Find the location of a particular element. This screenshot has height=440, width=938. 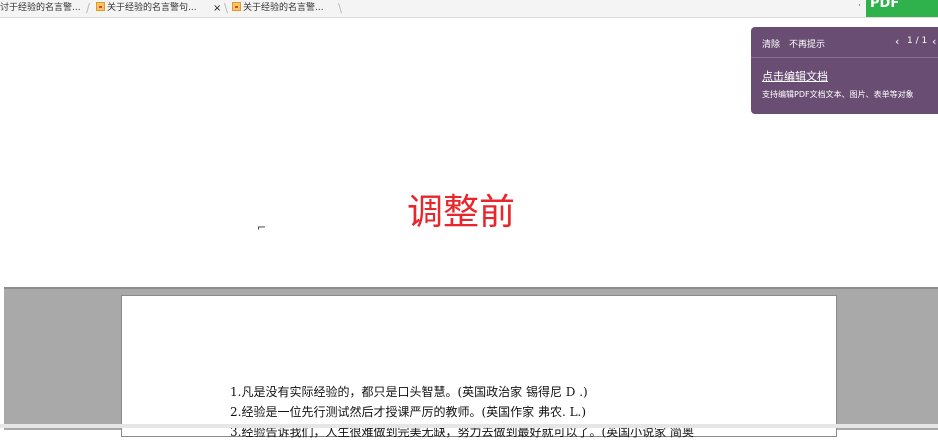

tip-description: 支持编辑PDF文档文本、图片、表单等对象 is located at coordinates (838, 94).